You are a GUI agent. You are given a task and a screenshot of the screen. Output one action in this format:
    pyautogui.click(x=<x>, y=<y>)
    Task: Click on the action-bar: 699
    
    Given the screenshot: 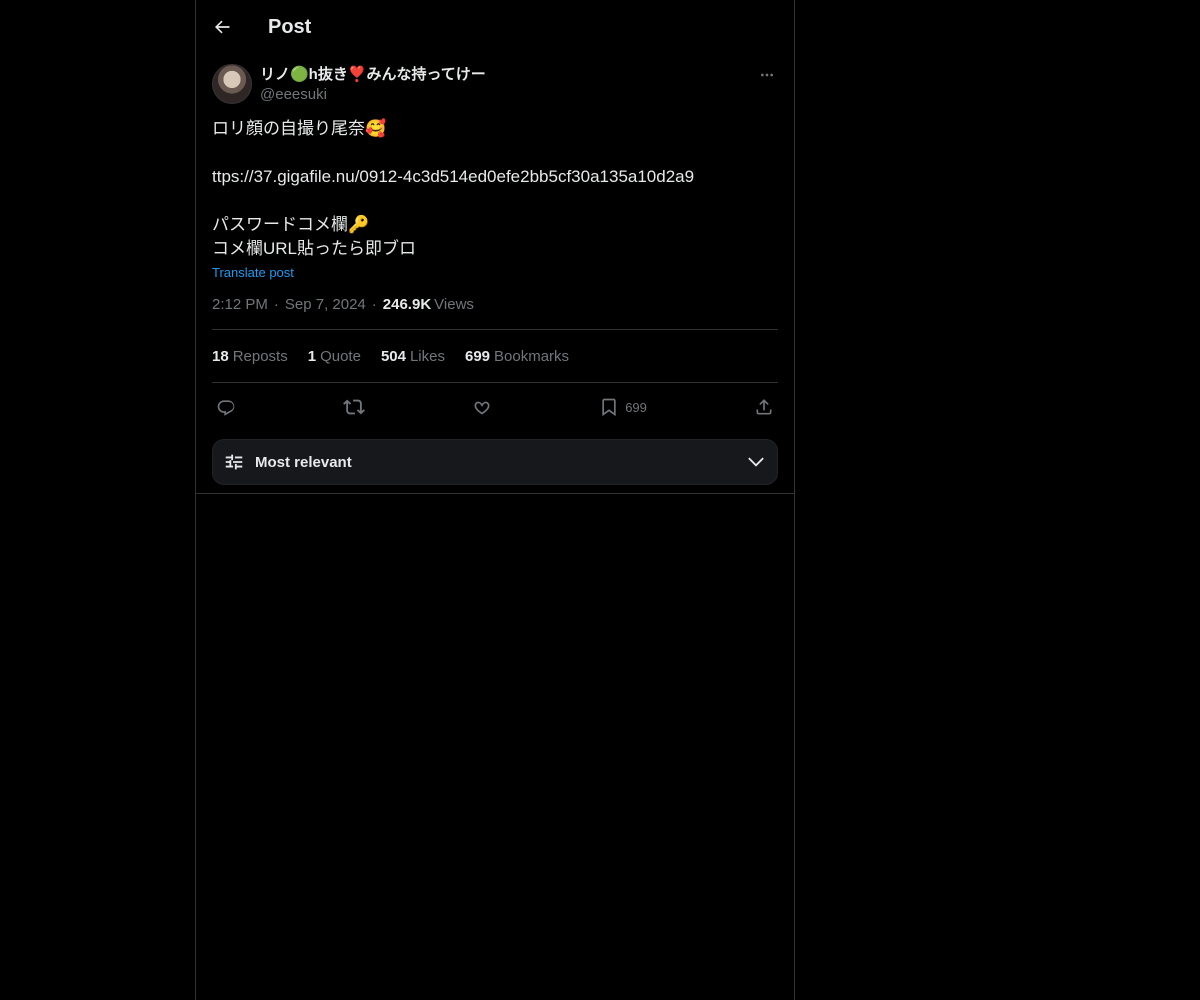 What is the action you would take?
    pyautogui.click(x=495, y=407)
    